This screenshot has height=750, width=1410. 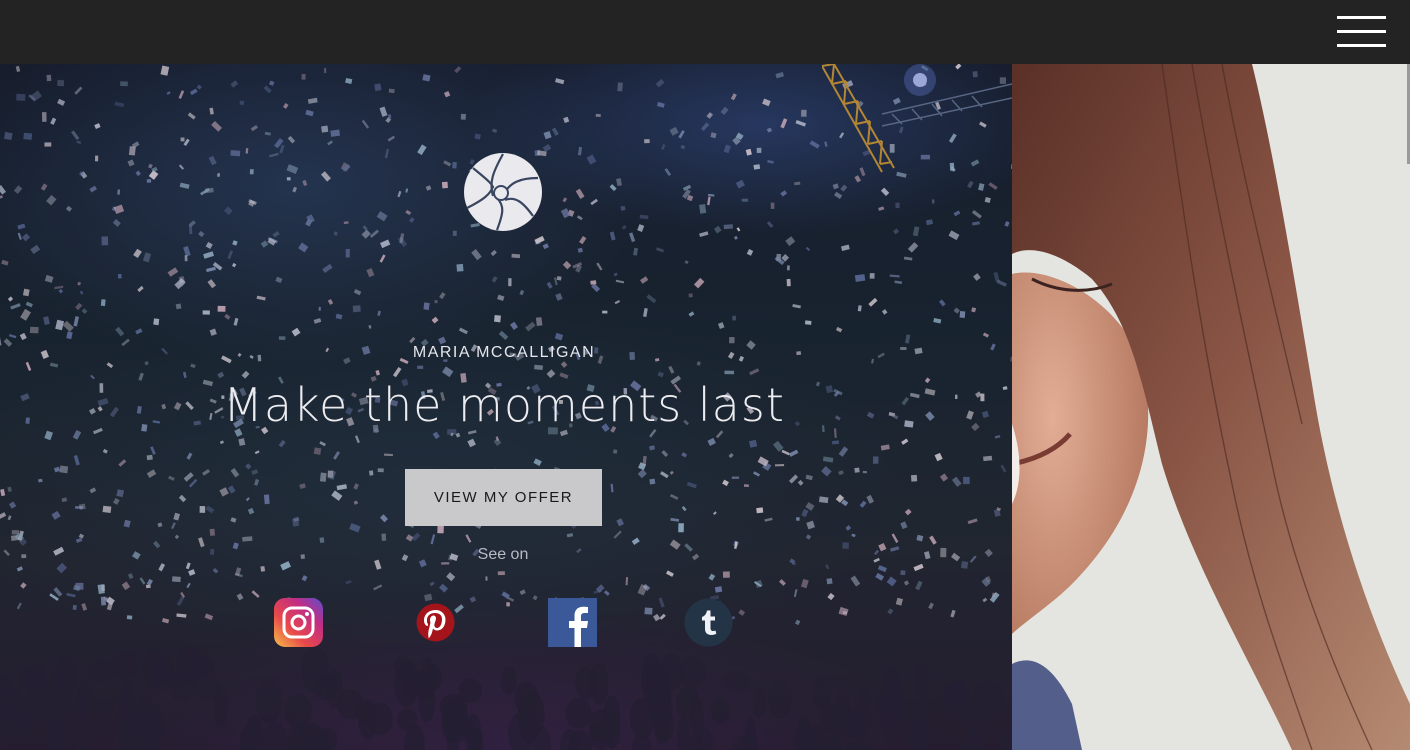 I want to click on hero-headline: Make the moments last, so click(x=504, y=405).